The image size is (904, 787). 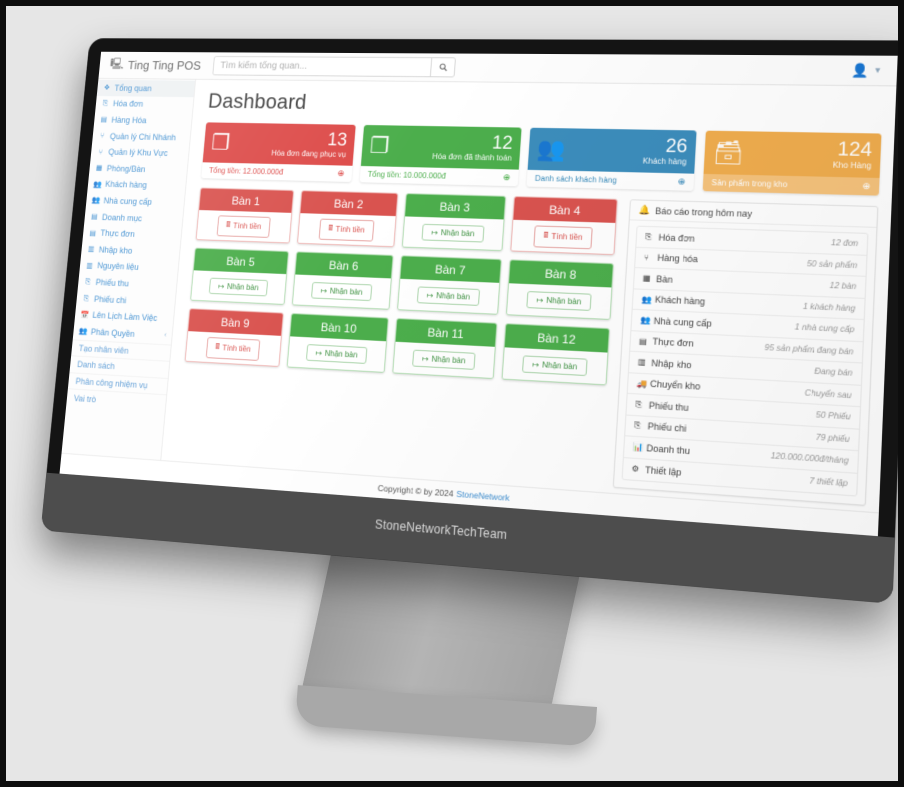 What do you see at coordinates (342, 280) in the screenshot?
I see `table-card-5: Bàn 6 ↦ Nhận bàn` at bounding box center [342, 280].